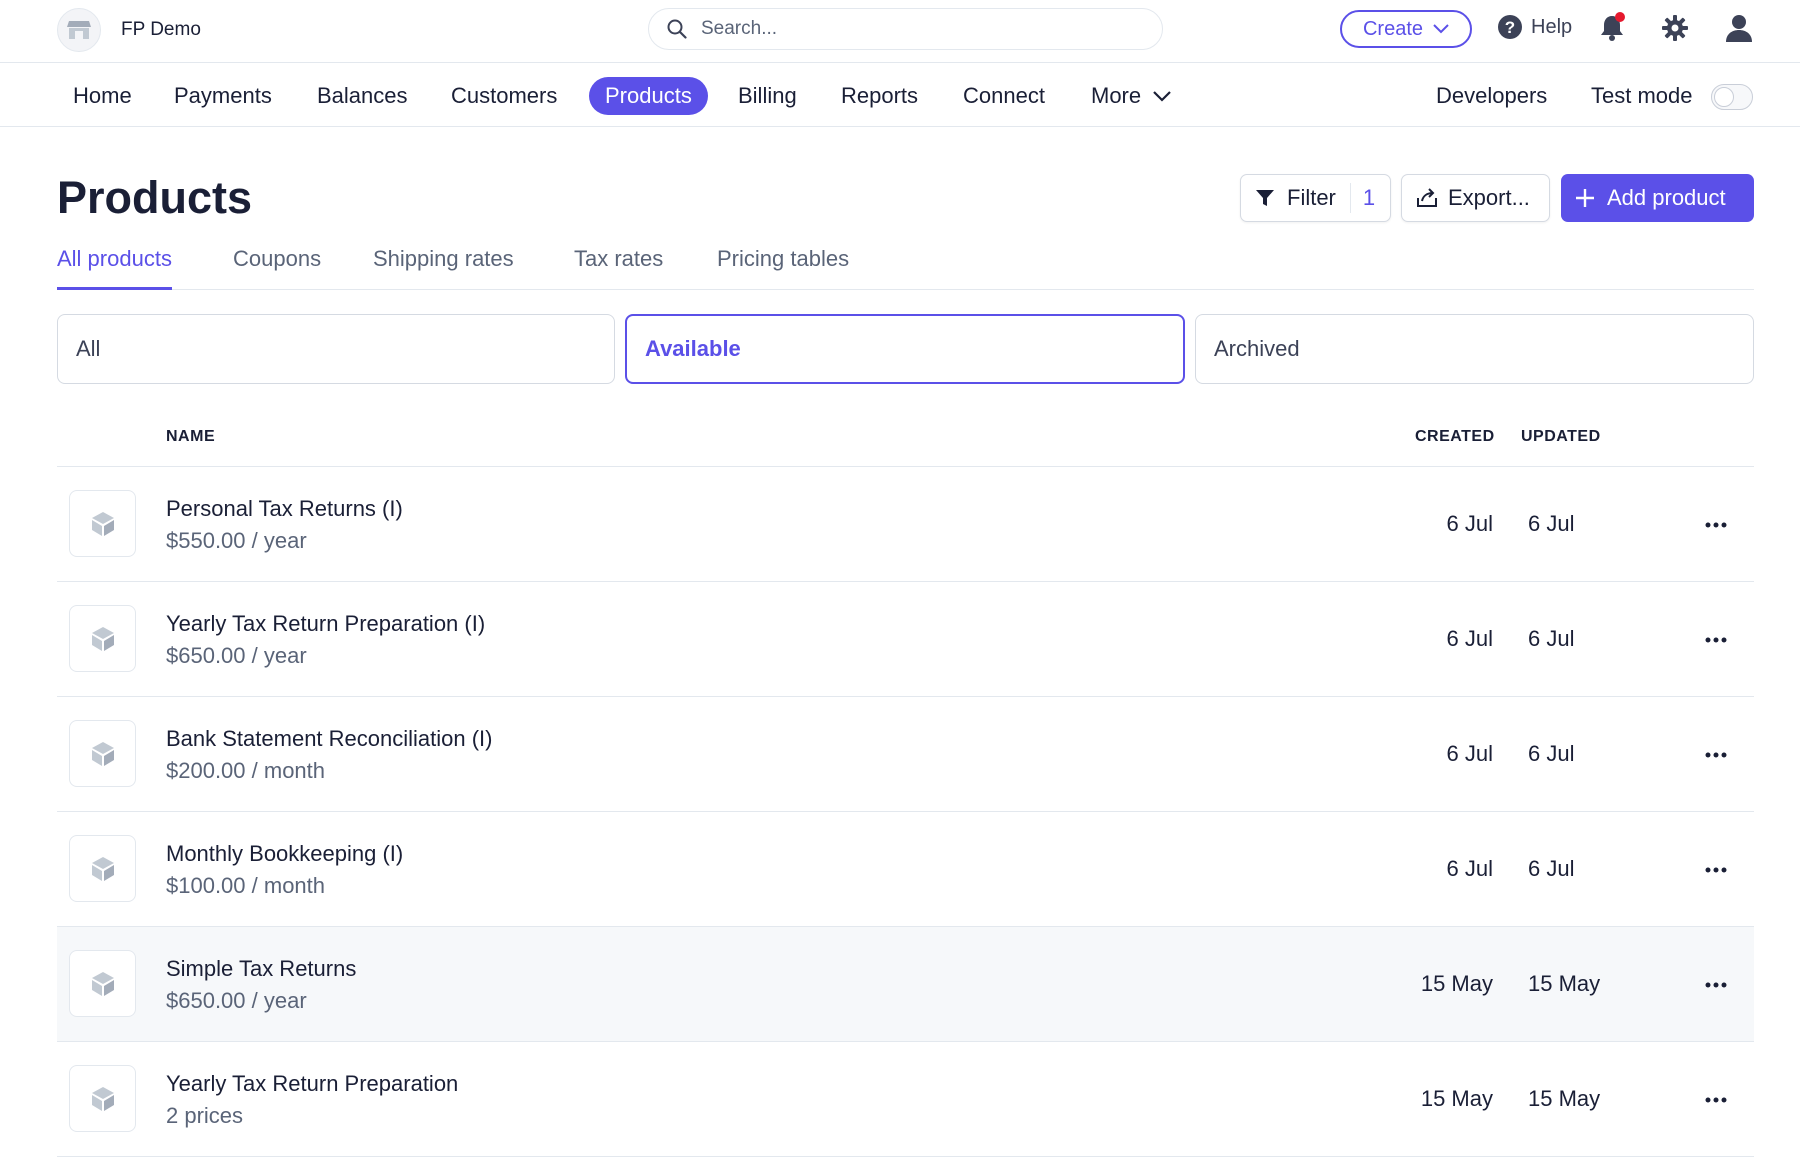 This screenshot has height=1163, width=1800. Describe the element at coordinates (783, 268) in the screenshot. I see `tab-pricing-tables: Pricing tables` at that location.